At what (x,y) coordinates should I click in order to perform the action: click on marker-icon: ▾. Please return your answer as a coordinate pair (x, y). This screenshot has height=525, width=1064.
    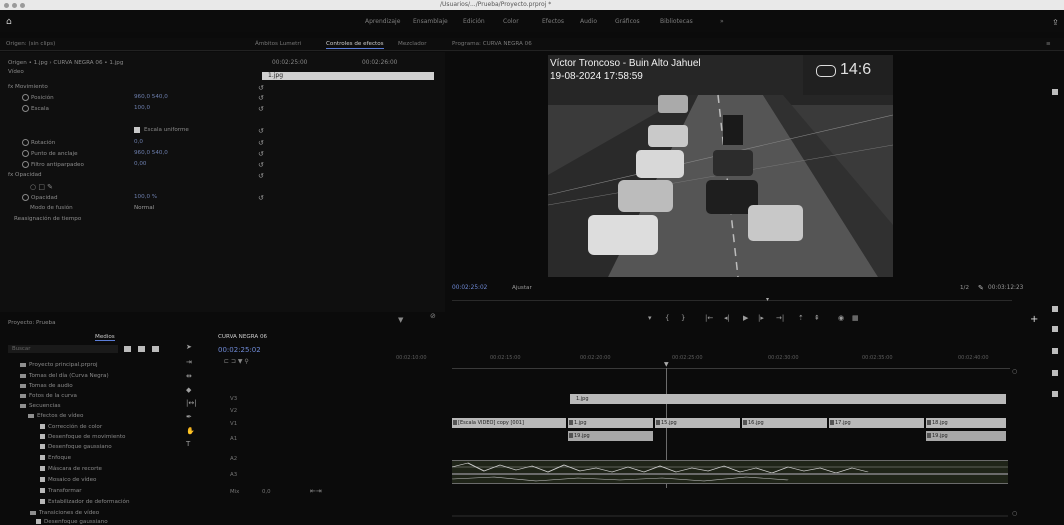
    Looking at the image, I should click on (650, 318).